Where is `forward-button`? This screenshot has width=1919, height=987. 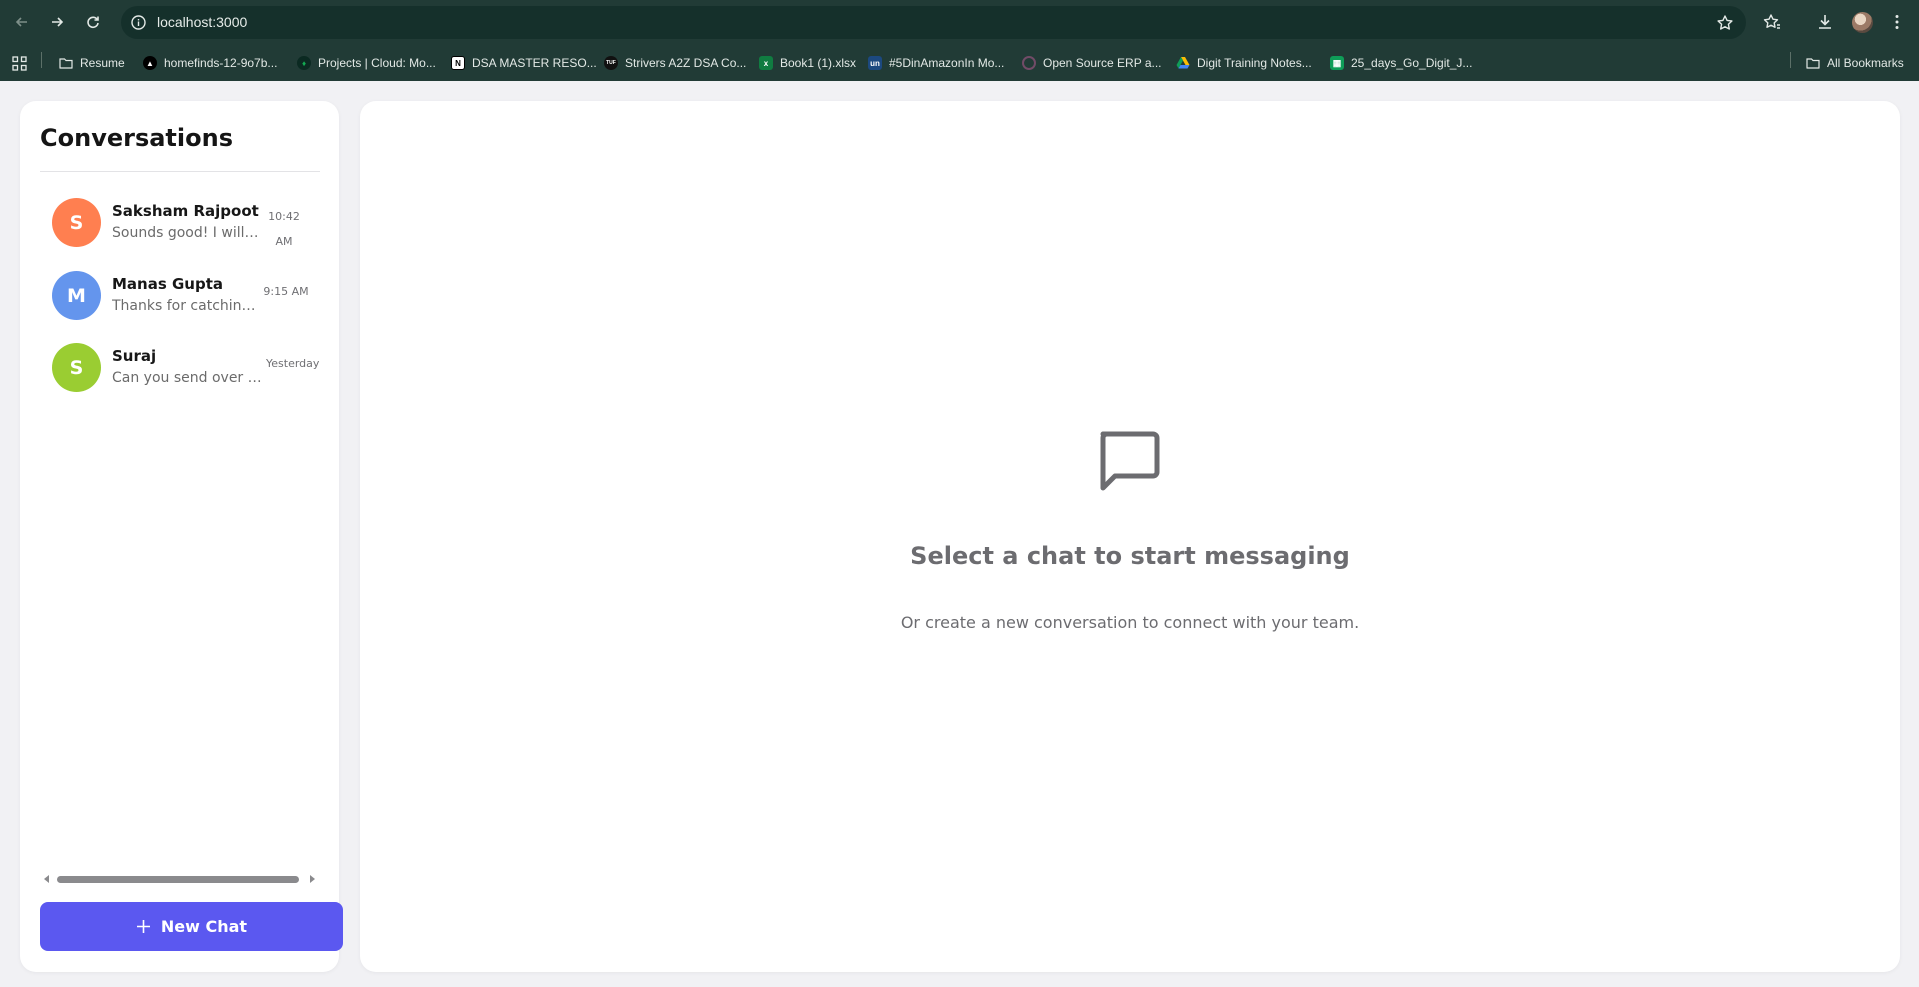 forward-button is located at coordinates (57, 22).